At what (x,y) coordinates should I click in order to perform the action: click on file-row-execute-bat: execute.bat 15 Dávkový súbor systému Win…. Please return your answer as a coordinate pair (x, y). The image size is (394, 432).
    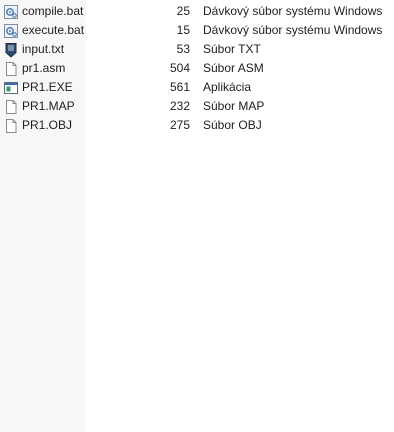
    Looking at the image, I should click on (197, 30).